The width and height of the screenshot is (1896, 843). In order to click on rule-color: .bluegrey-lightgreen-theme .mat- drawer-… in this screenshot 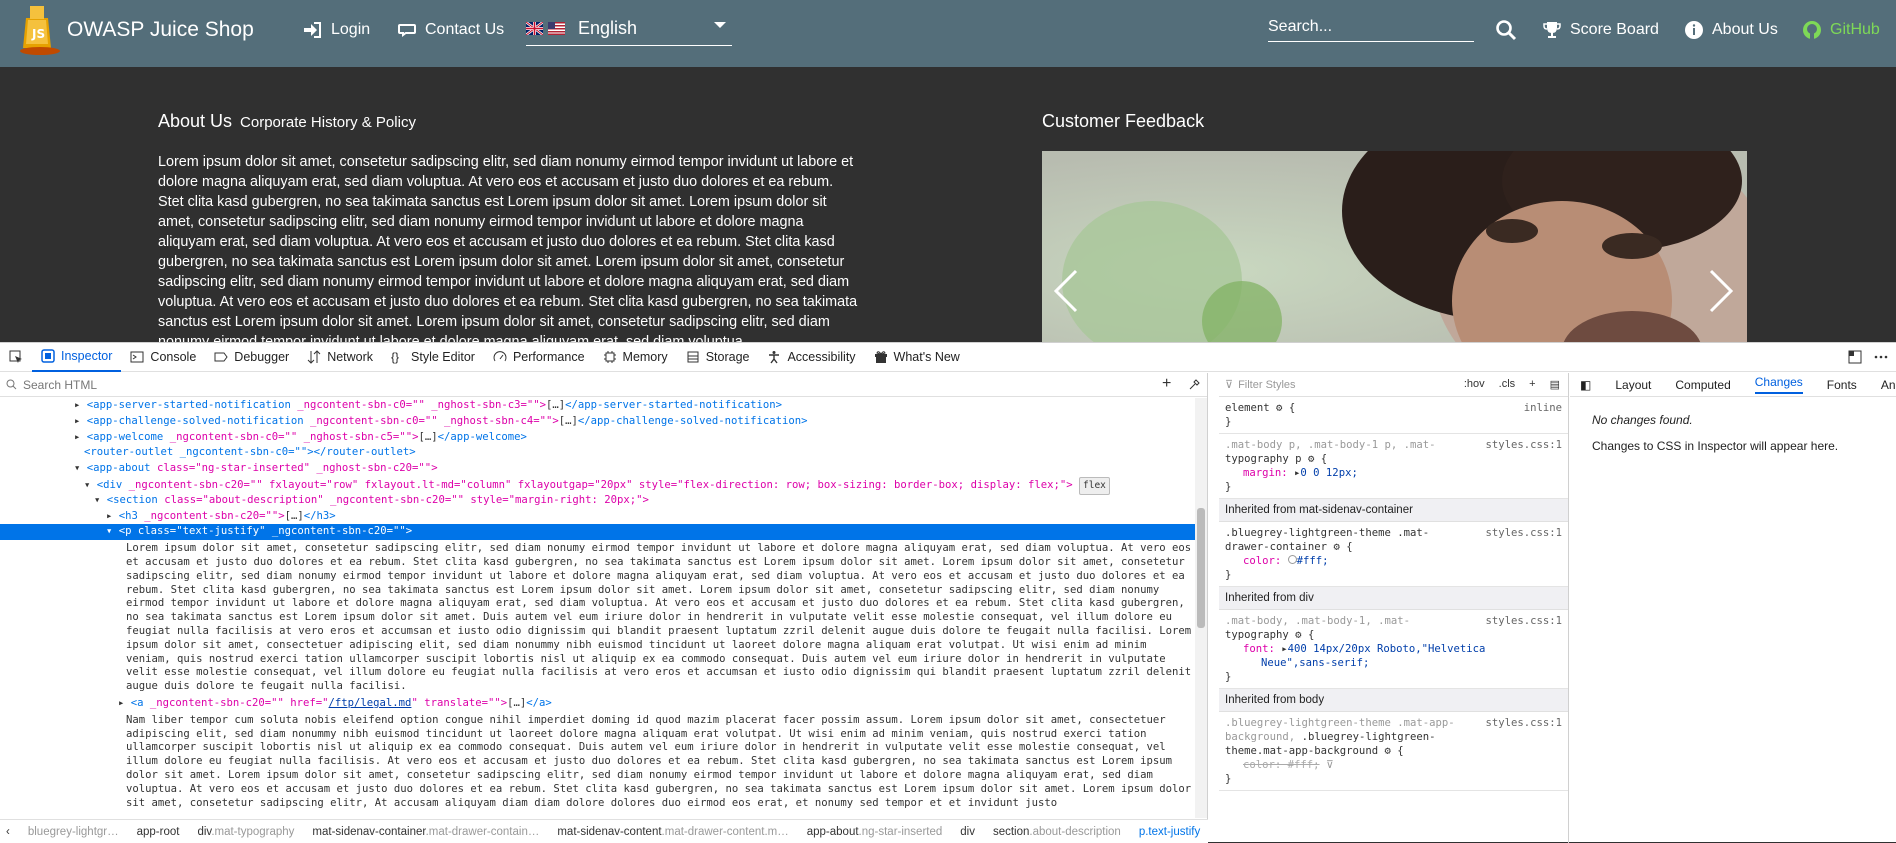, I will do `click(1393, 554)`.